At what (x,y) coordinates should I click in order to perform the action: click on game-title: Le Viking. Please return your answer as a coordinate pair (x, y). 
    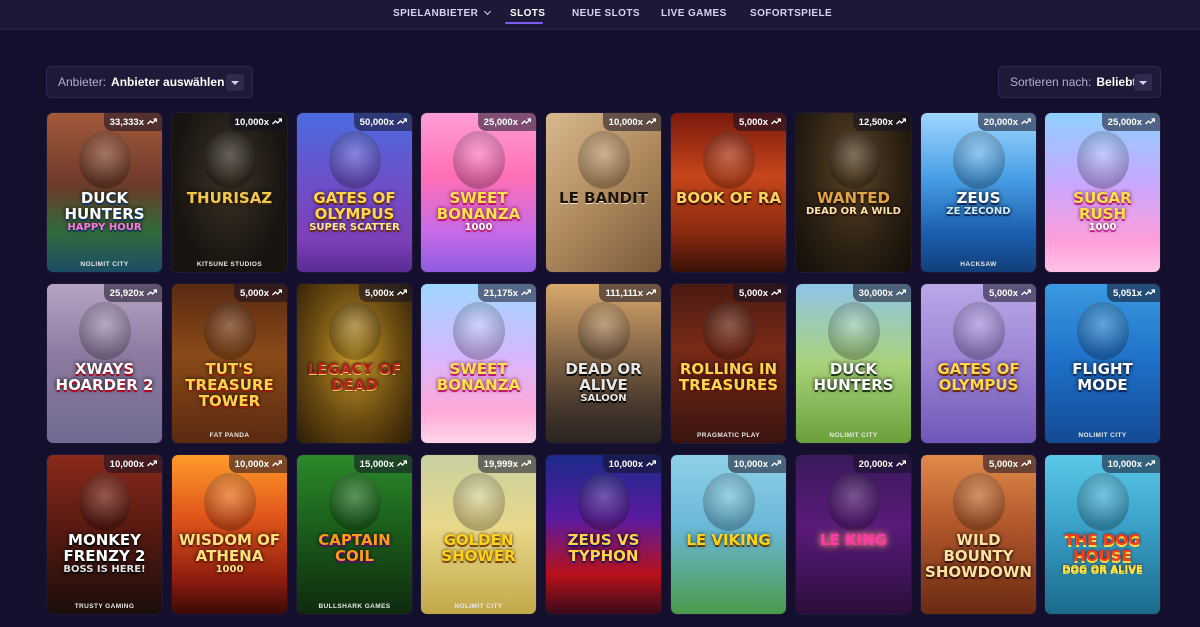
    Looking at the image, I should click on (728, 540).